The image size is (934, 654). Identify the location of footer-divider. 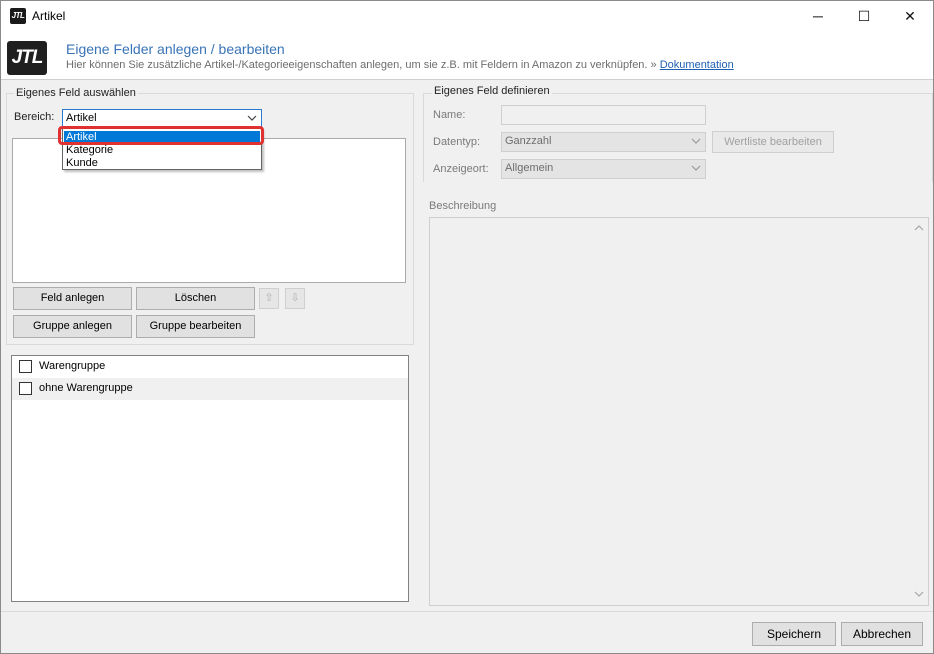
(467, 611).